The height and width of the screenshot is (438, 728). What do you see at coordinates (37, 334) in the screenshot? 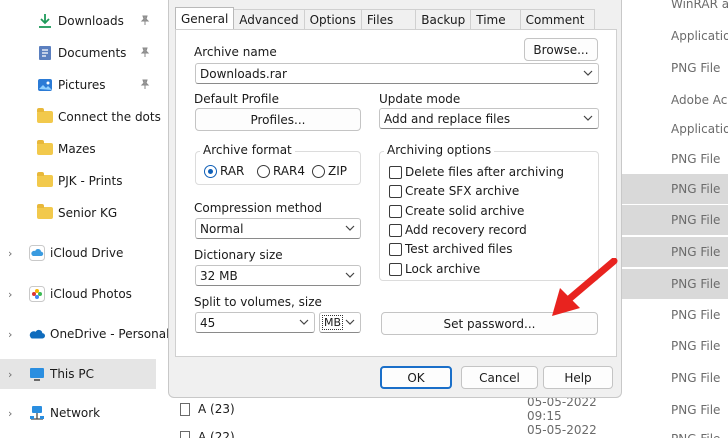
I see `onedrive-icon` at bounding box center [37, 334].